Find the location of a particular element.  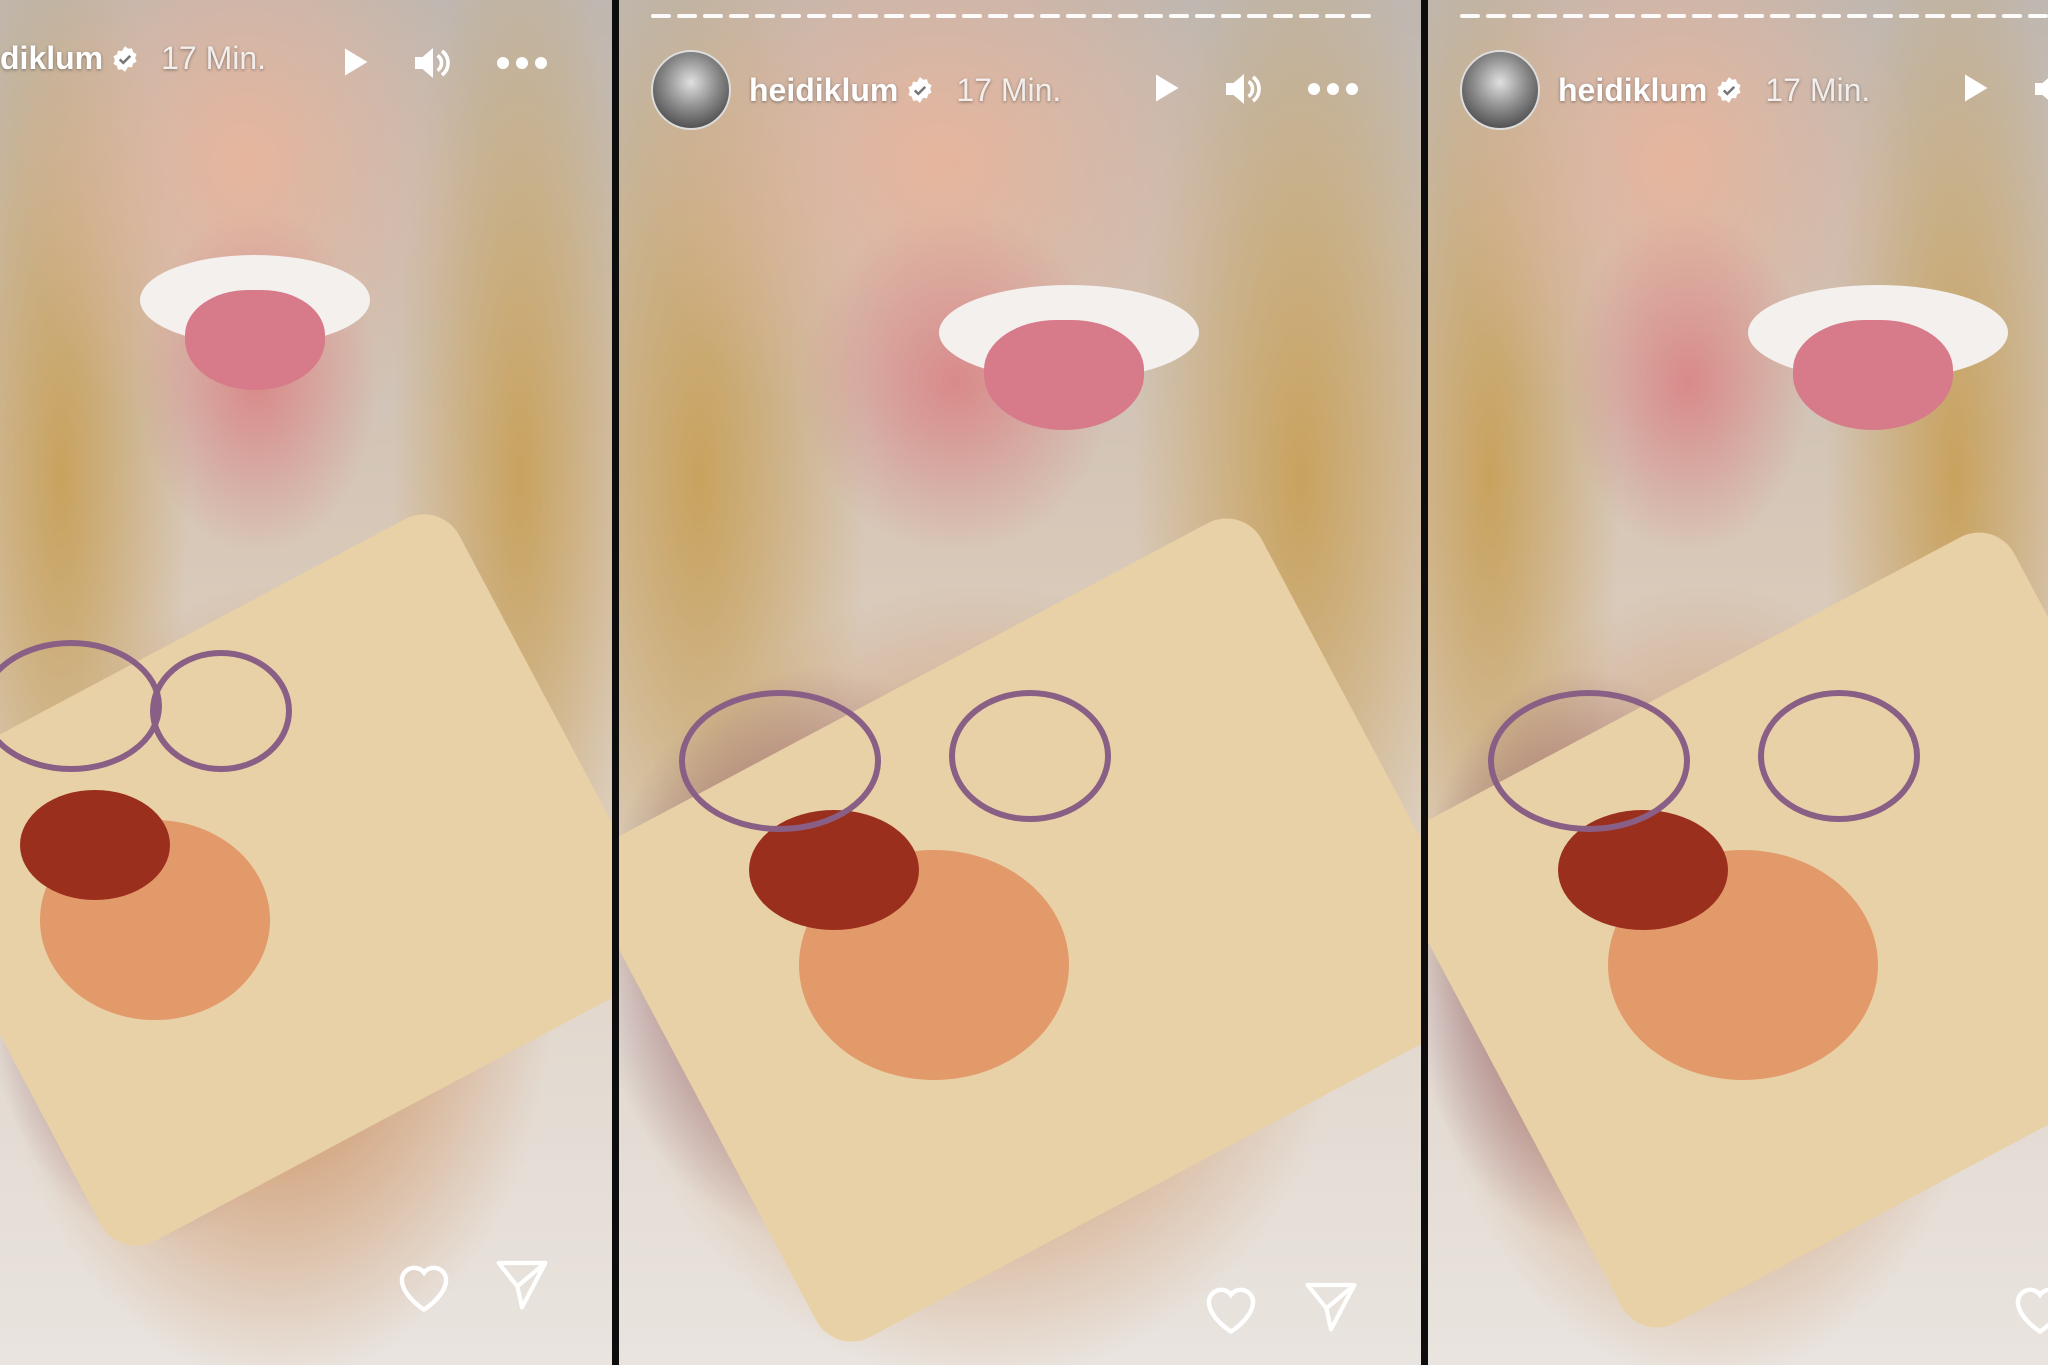

username: diklum is located at coordinates (51, 58).